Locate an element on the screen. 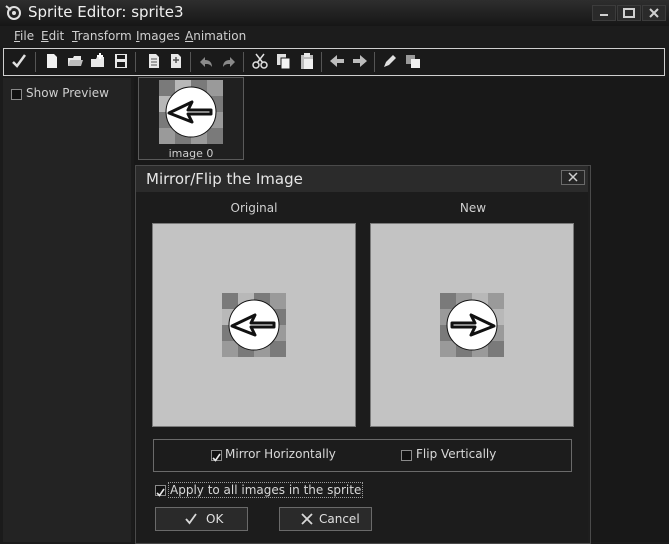 The image size is (669, 544). mirrored-sprite-image is located at coordinates (472, 325).